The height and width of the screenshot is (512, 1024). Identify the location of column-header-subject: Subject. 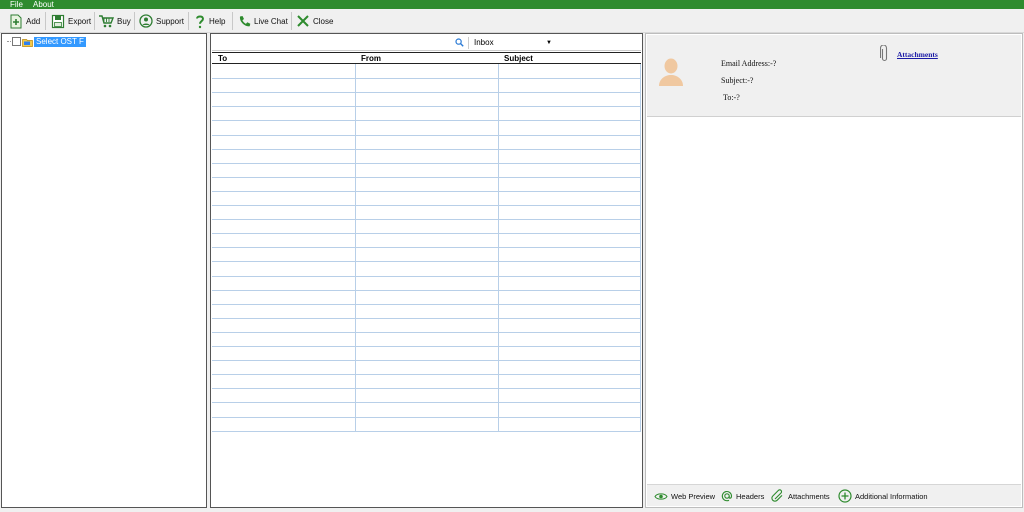
(569, 58).